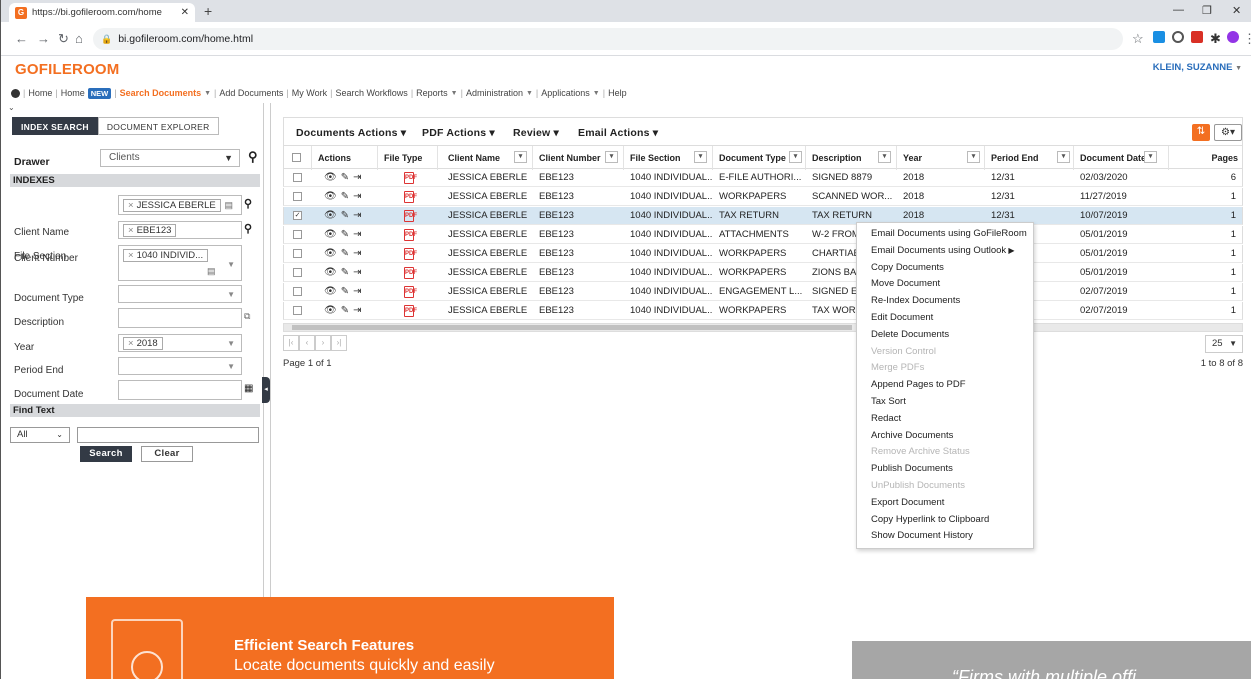 The height and width of the screenshot is (679, 1251). What do you see at coordinates (1197, 67) in the screenshot?
I see `user-menu: KLEIN, SUZANNE ▼` at bounding box center [1197, 67].